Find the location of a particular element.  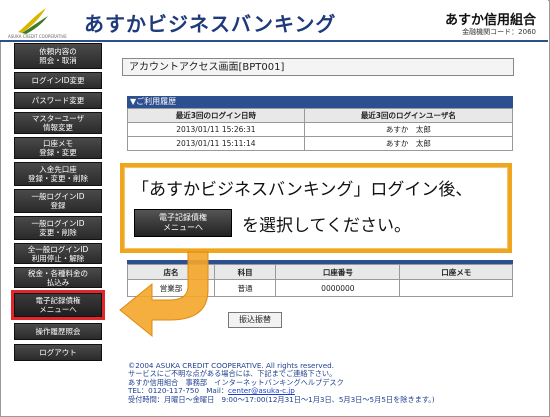

account-number: 0000000 is located at coordinates (338, 288).